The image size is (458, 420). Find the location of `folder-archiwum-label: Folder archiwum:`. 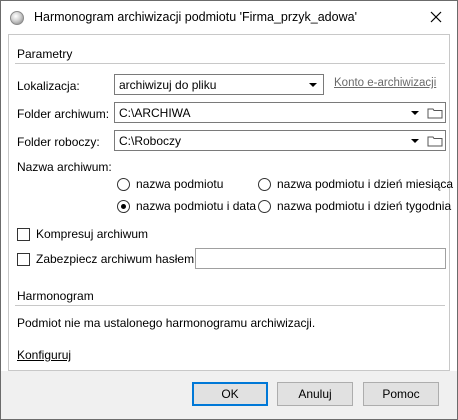

folder-archiwum-label: Folder archiwum: is located at coordinates (63, 114).